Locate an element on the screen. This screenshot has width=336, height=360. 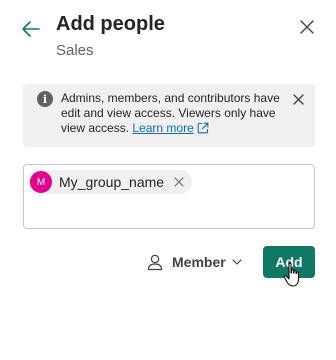
chevron-down-icon is located at coordinates (237, 262).